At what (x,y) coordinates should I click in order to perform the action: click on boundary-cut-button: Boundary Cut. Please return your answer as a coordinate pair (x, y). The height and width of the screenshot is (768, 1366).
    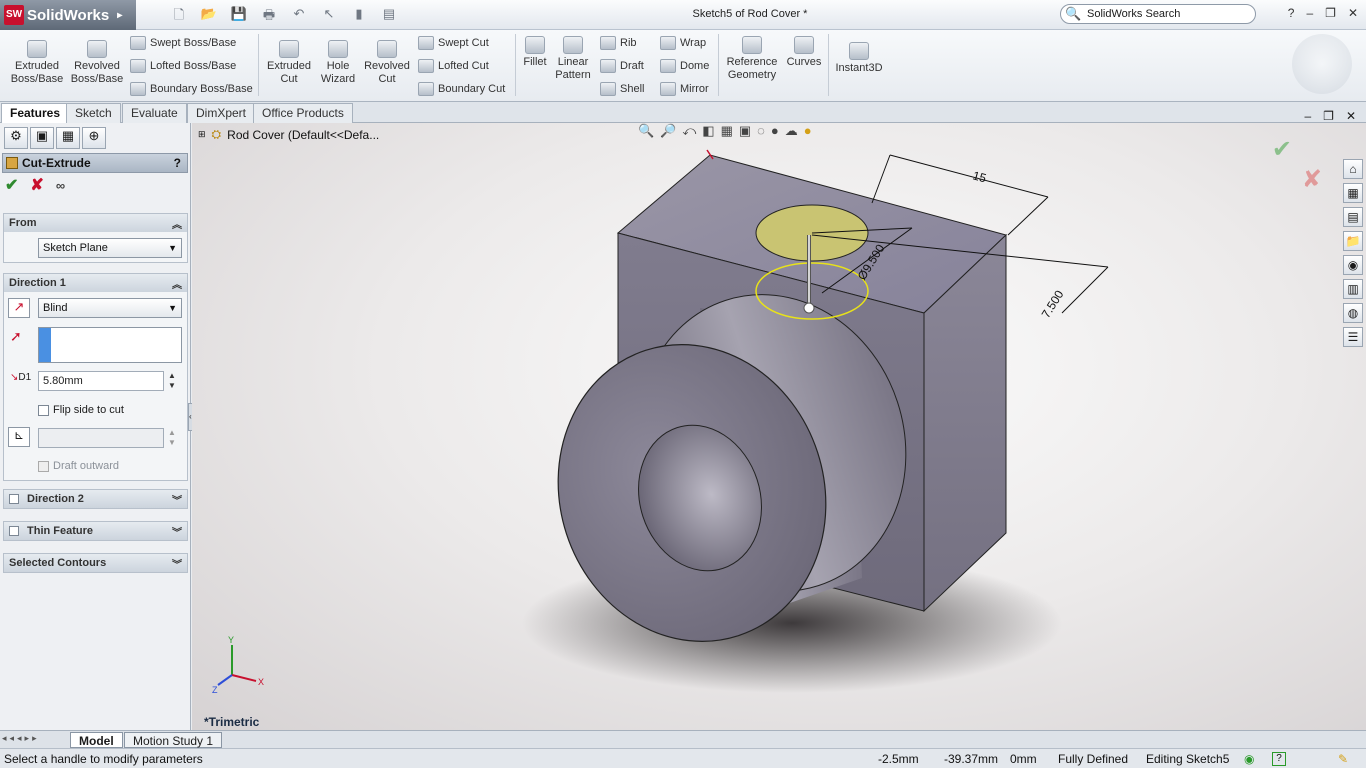
    Looking at the image, I should click on (461, 89).